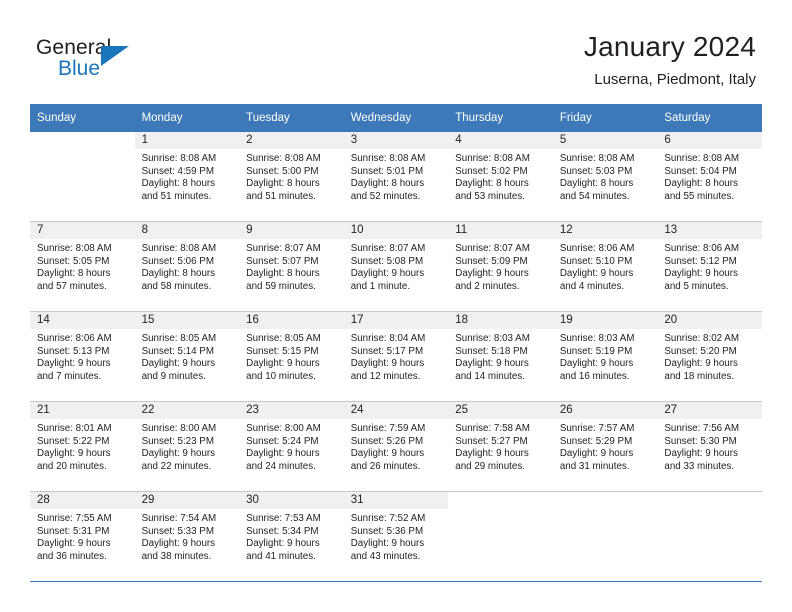 This screenshot has height=612, width=792. I want to click on daylight-text-line2: and 1 minute., so click(380, 286).